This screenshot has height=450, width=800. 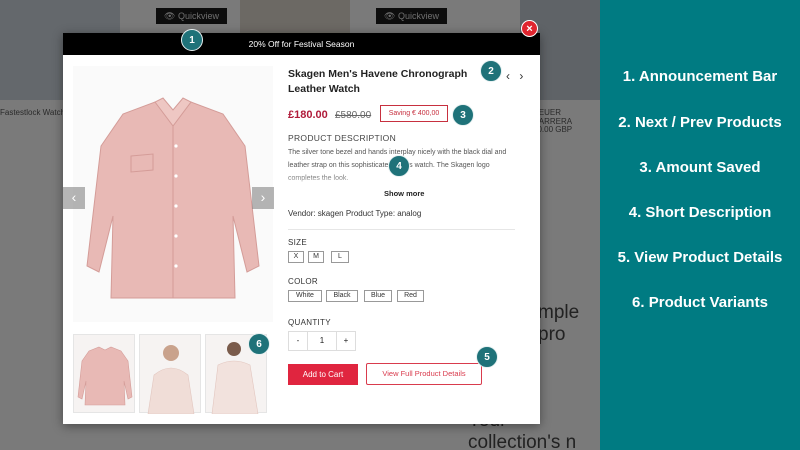 I want to click on legend-item-short-description: 4. Short Description, so click(x=700, y=212).